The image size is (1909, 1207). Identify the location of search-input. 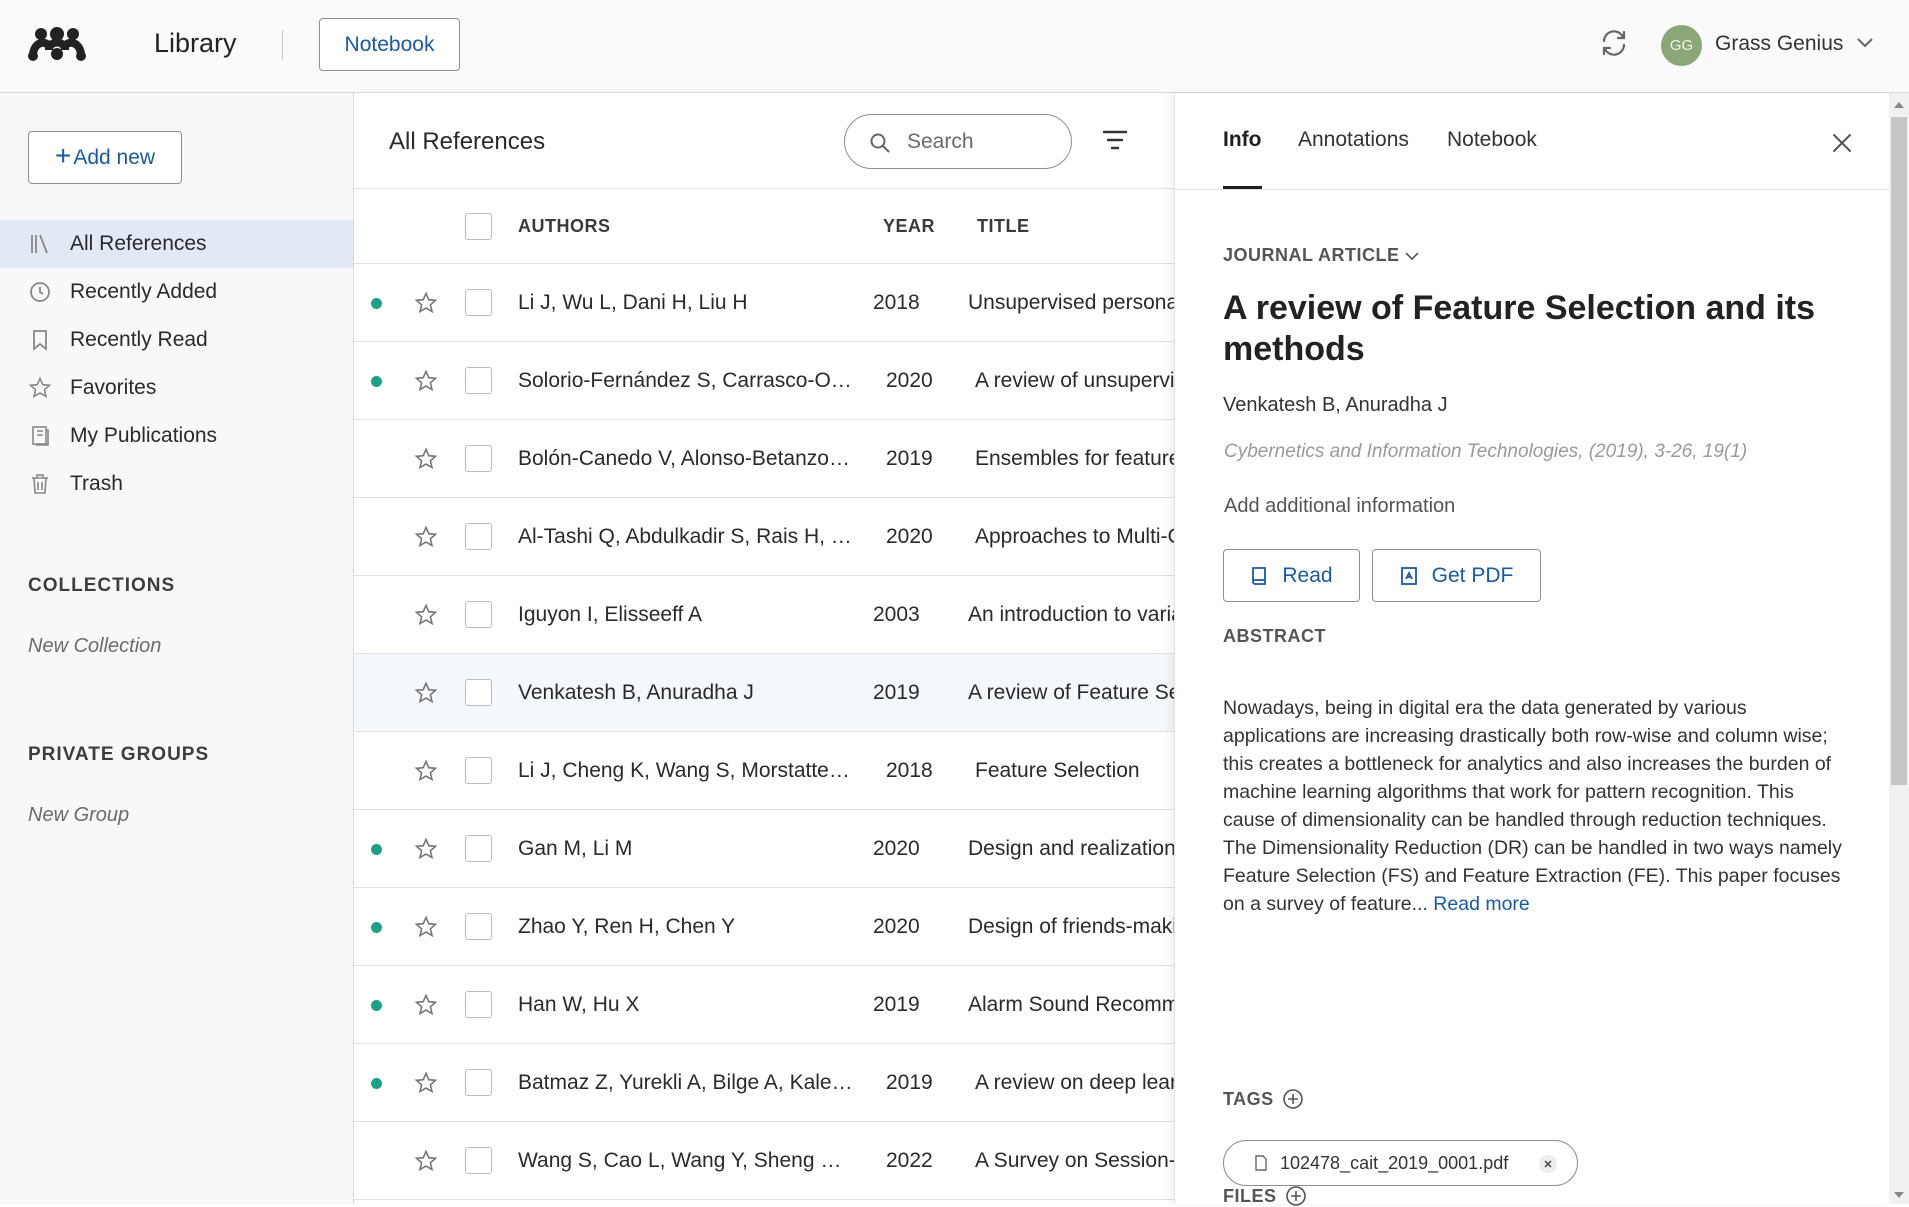
(982, 142).